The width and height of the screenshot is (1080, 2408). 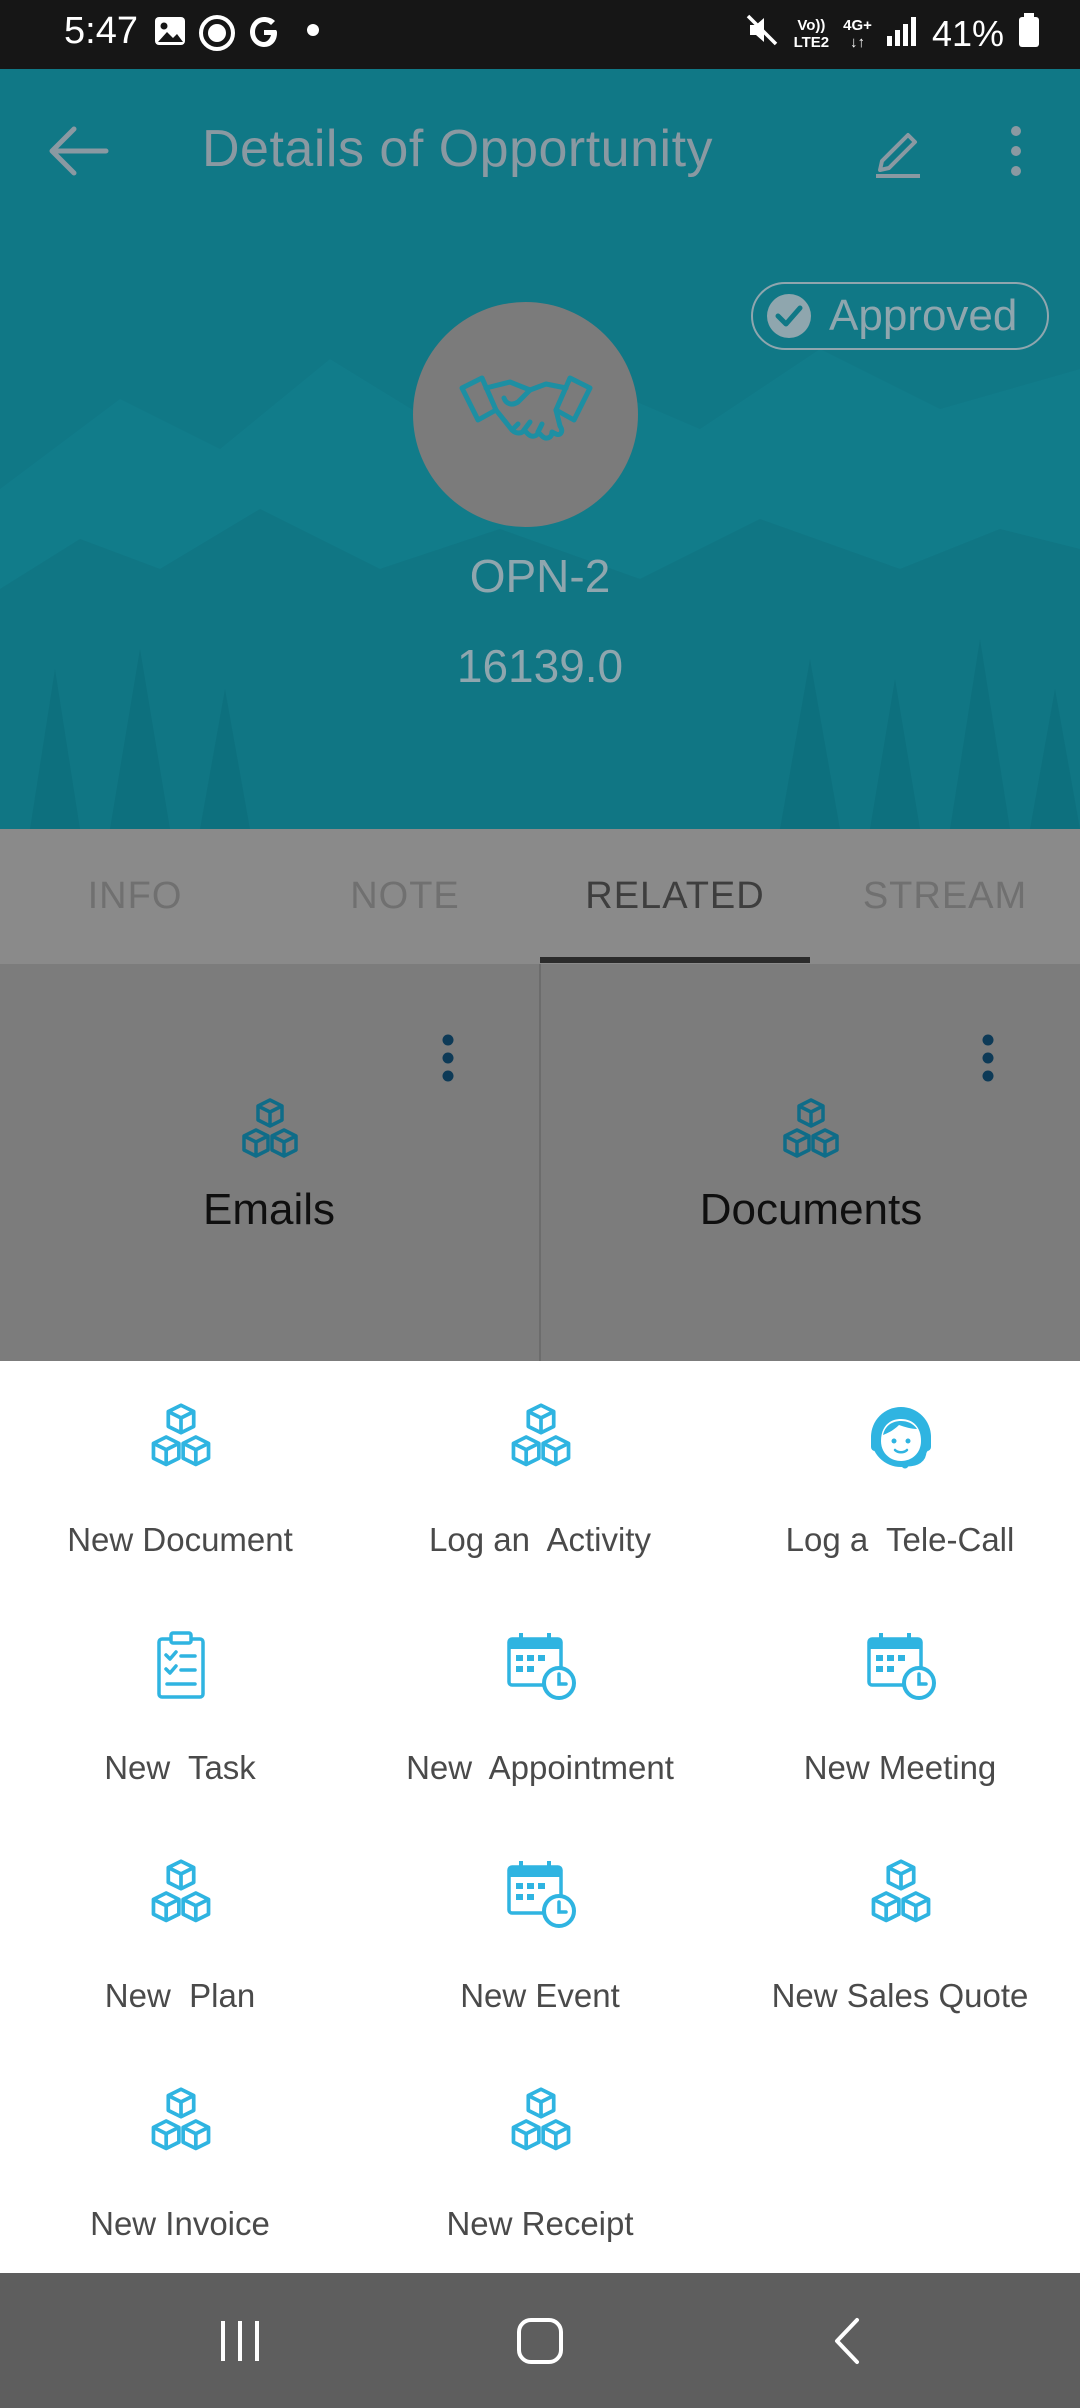 I want to click on opportunity-avatar, so click(x=525, y=414).